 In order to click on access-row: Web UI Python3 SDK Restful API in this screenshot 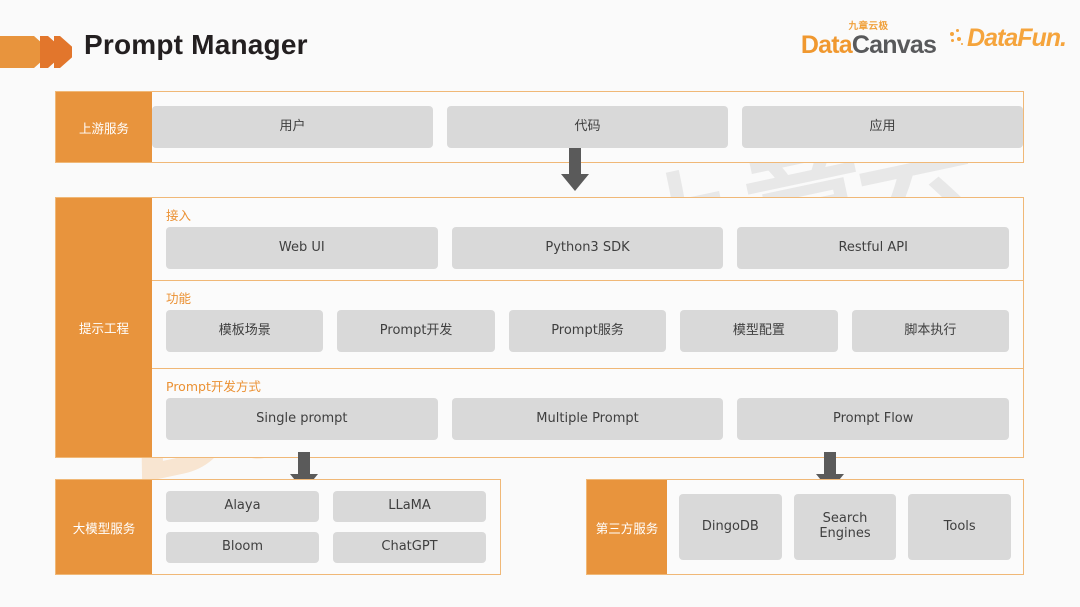, I will do `click(588, 248)`.